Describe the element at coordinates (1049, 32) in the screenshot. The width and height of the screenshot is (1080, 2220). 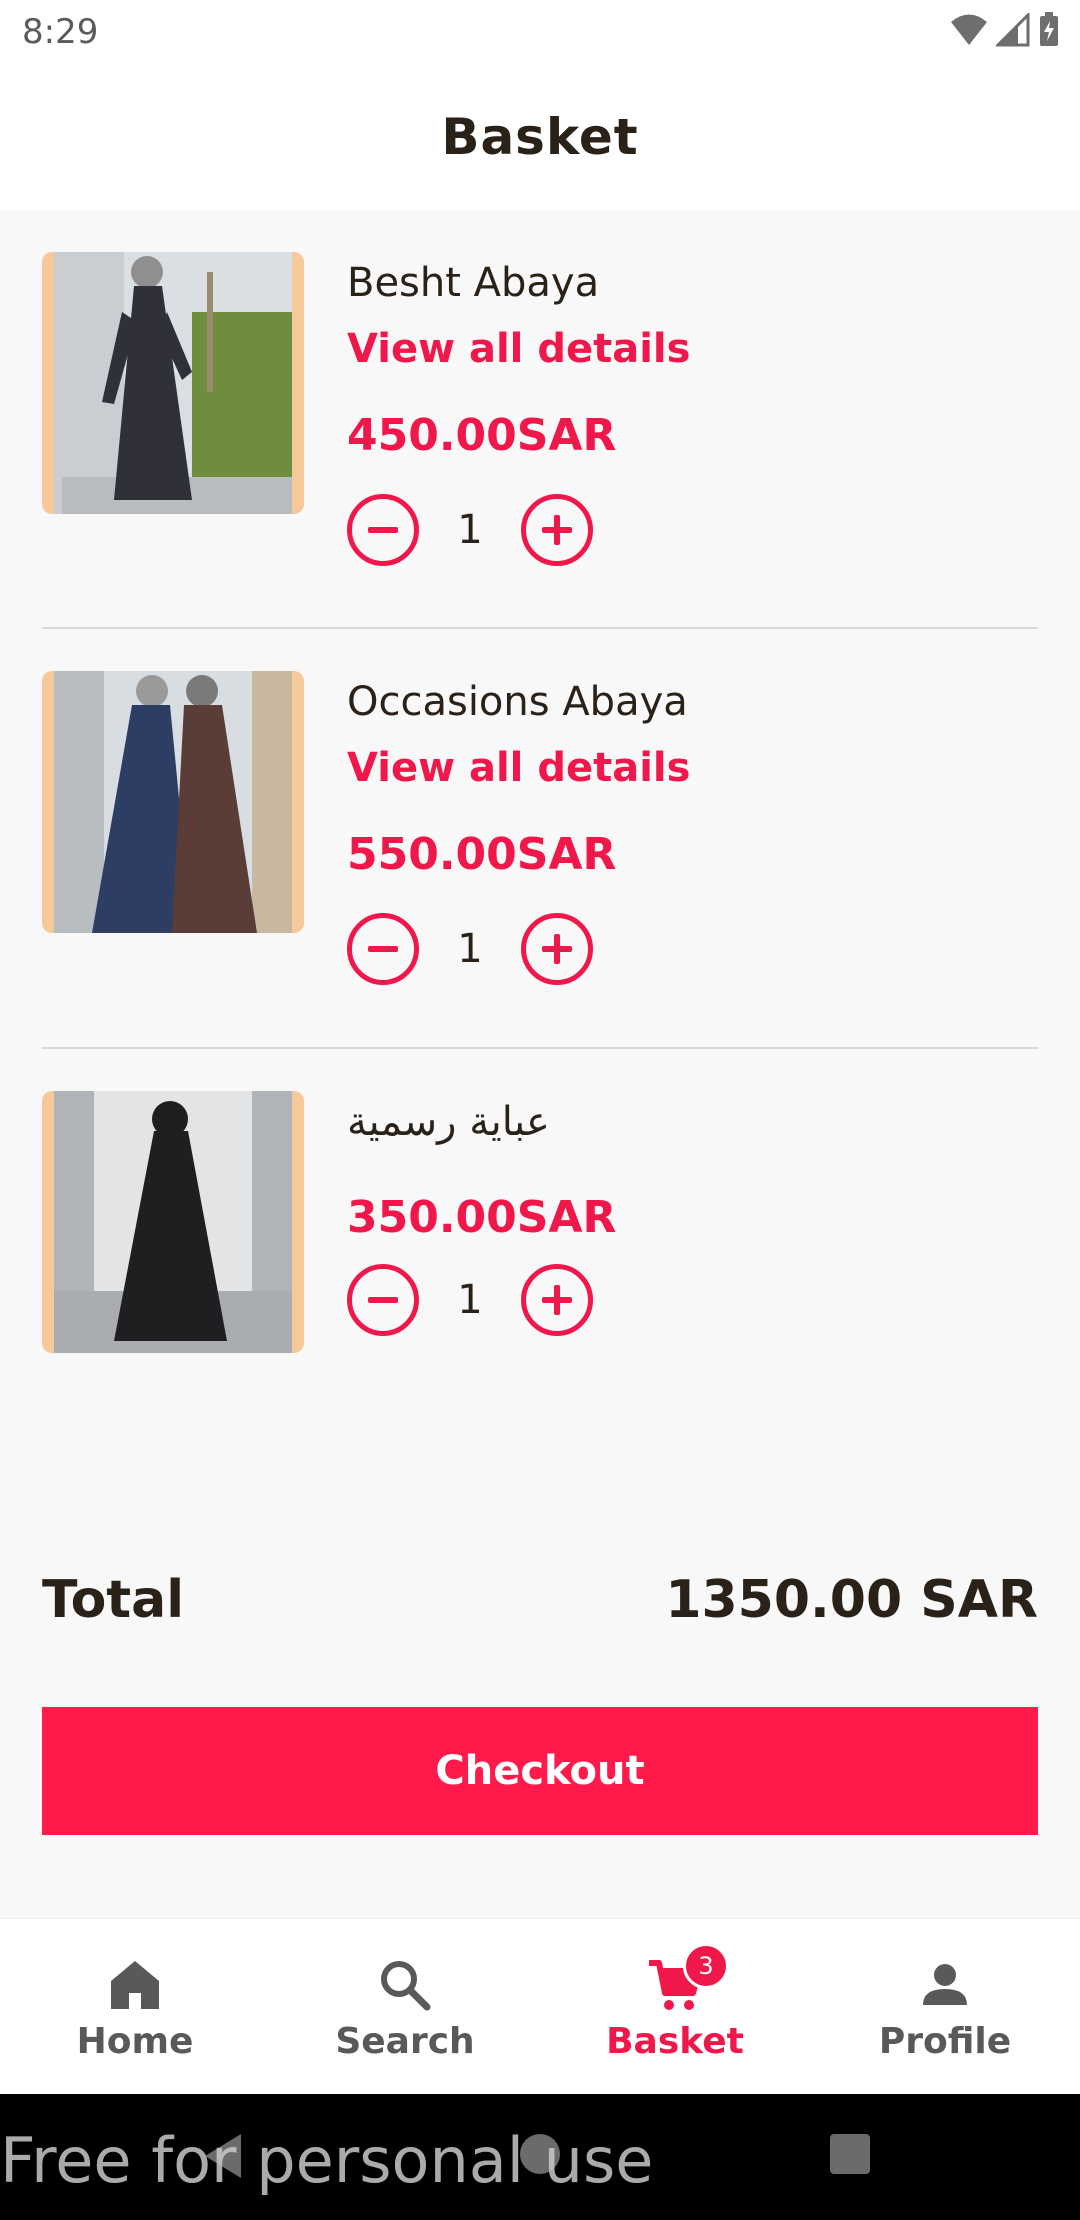
I see `battery-icon` at that location.